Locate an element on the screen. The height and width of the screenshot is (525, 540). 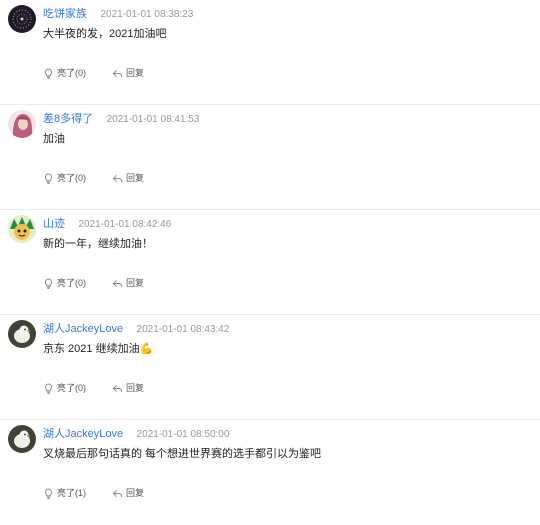
like-label: 亮了(1) is located at coordinates (71, 493).